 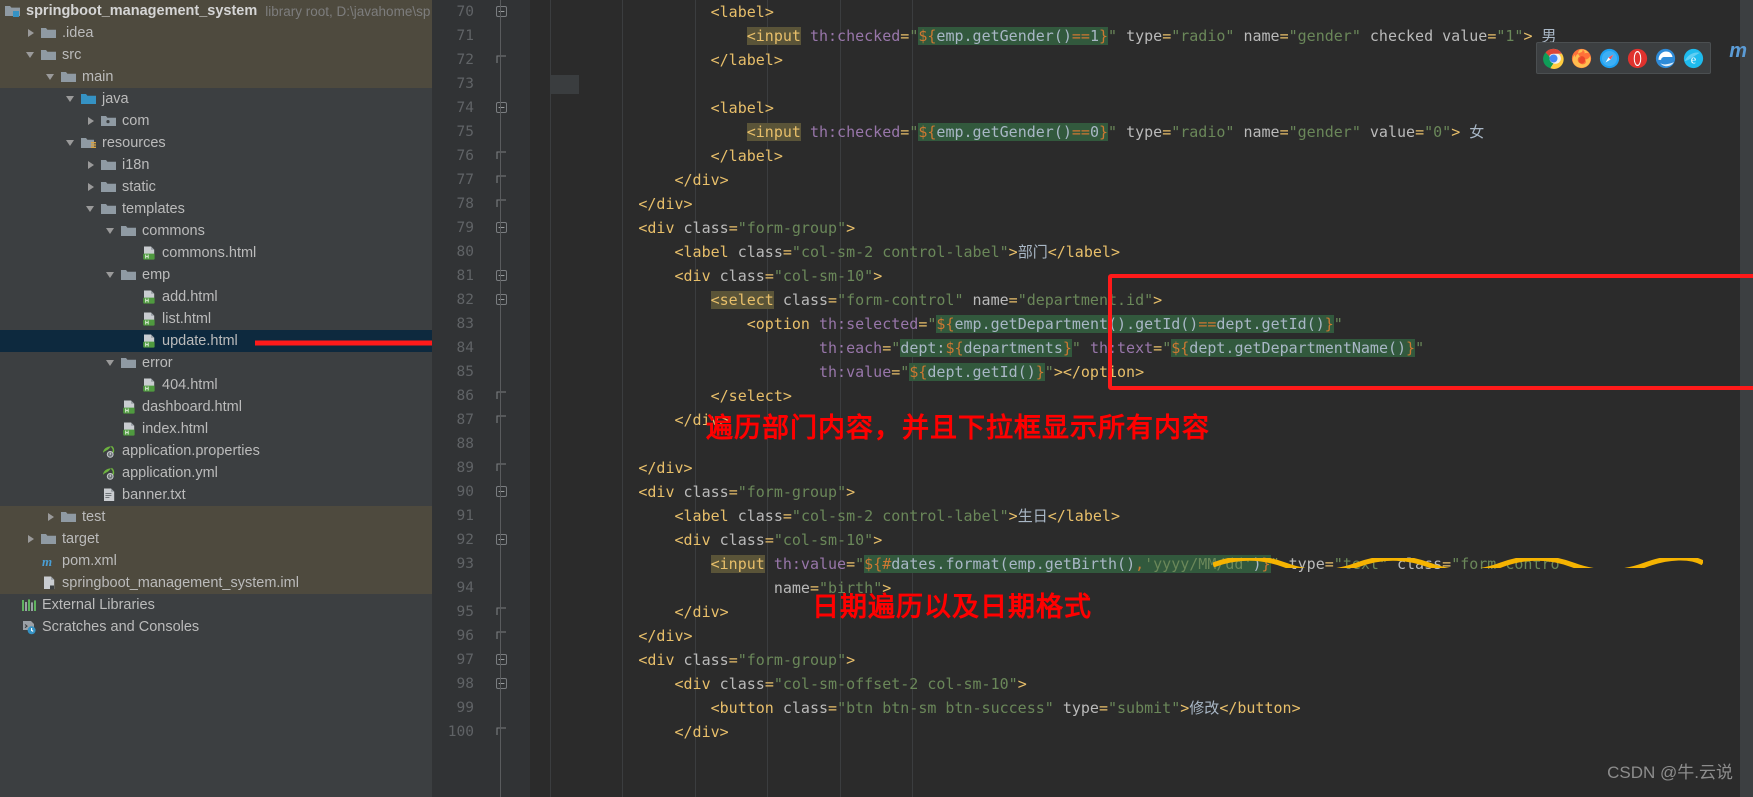 What do you see at coordinates (1637, 58) in the screenshot?
I see `opera-icon` at bounding box center [1637, 58].